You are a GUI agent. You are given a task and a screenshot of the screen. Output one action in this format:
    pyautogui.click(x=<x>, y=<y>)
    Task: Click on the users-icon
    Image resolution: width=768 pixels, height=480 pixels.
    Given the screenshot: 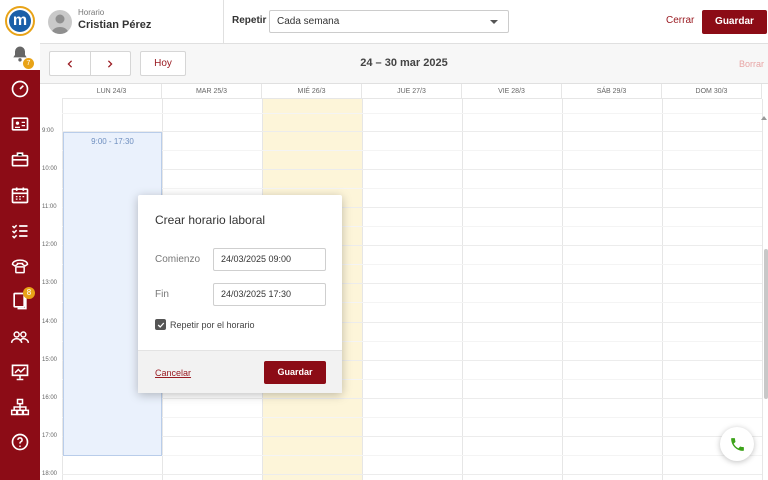 What is the action you would take?
    pyautogui.click(x=20, y=337)
    